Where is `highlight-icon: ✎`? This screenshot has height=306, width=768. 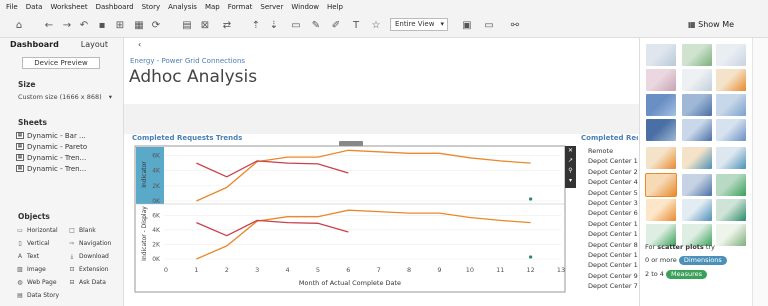 highlight-icon: ✎ is located at coordinates (316, 26).